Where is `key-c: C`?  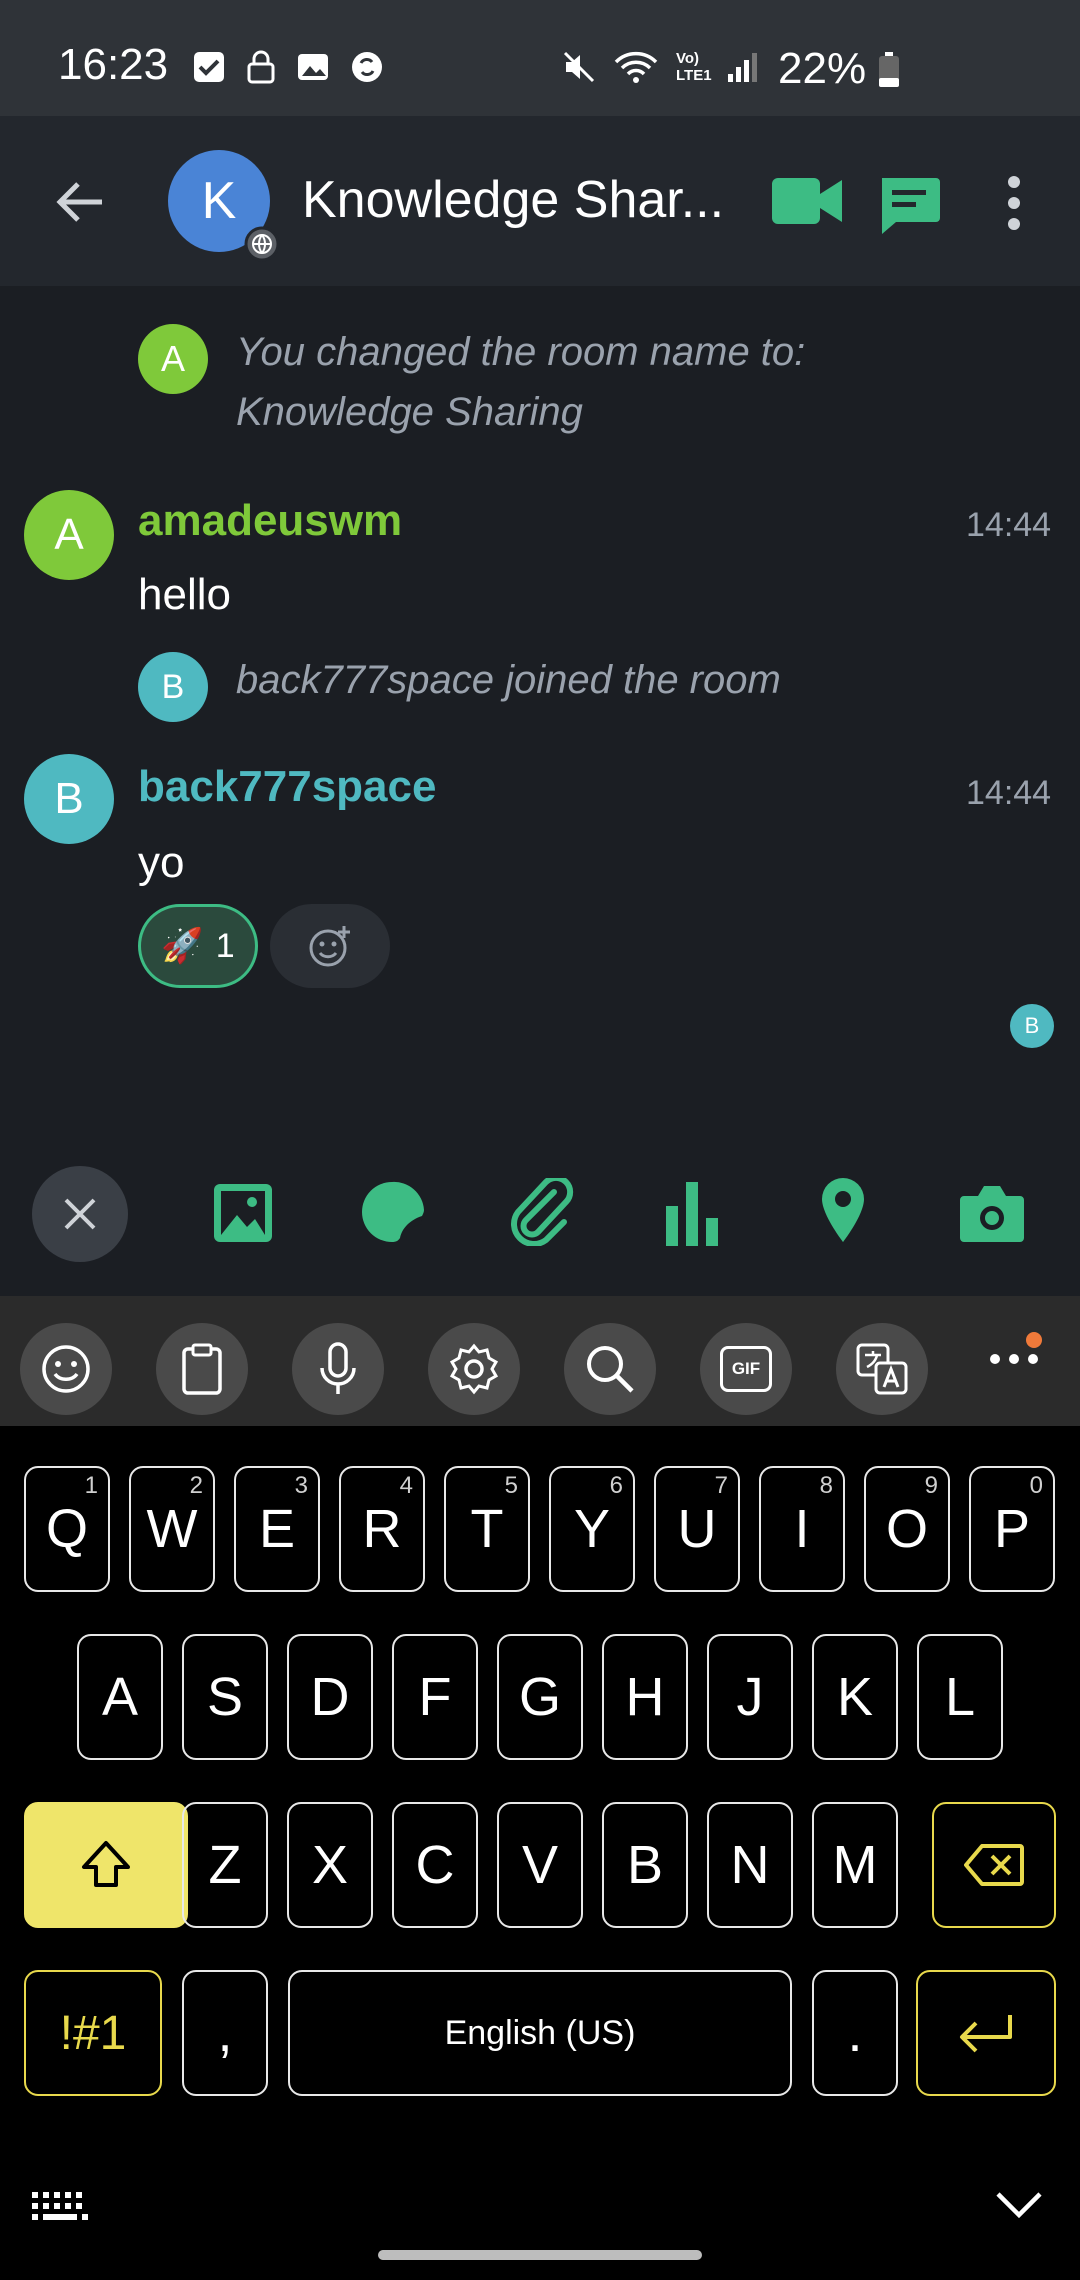 key-c: C is located at coordinates (435, 1865).